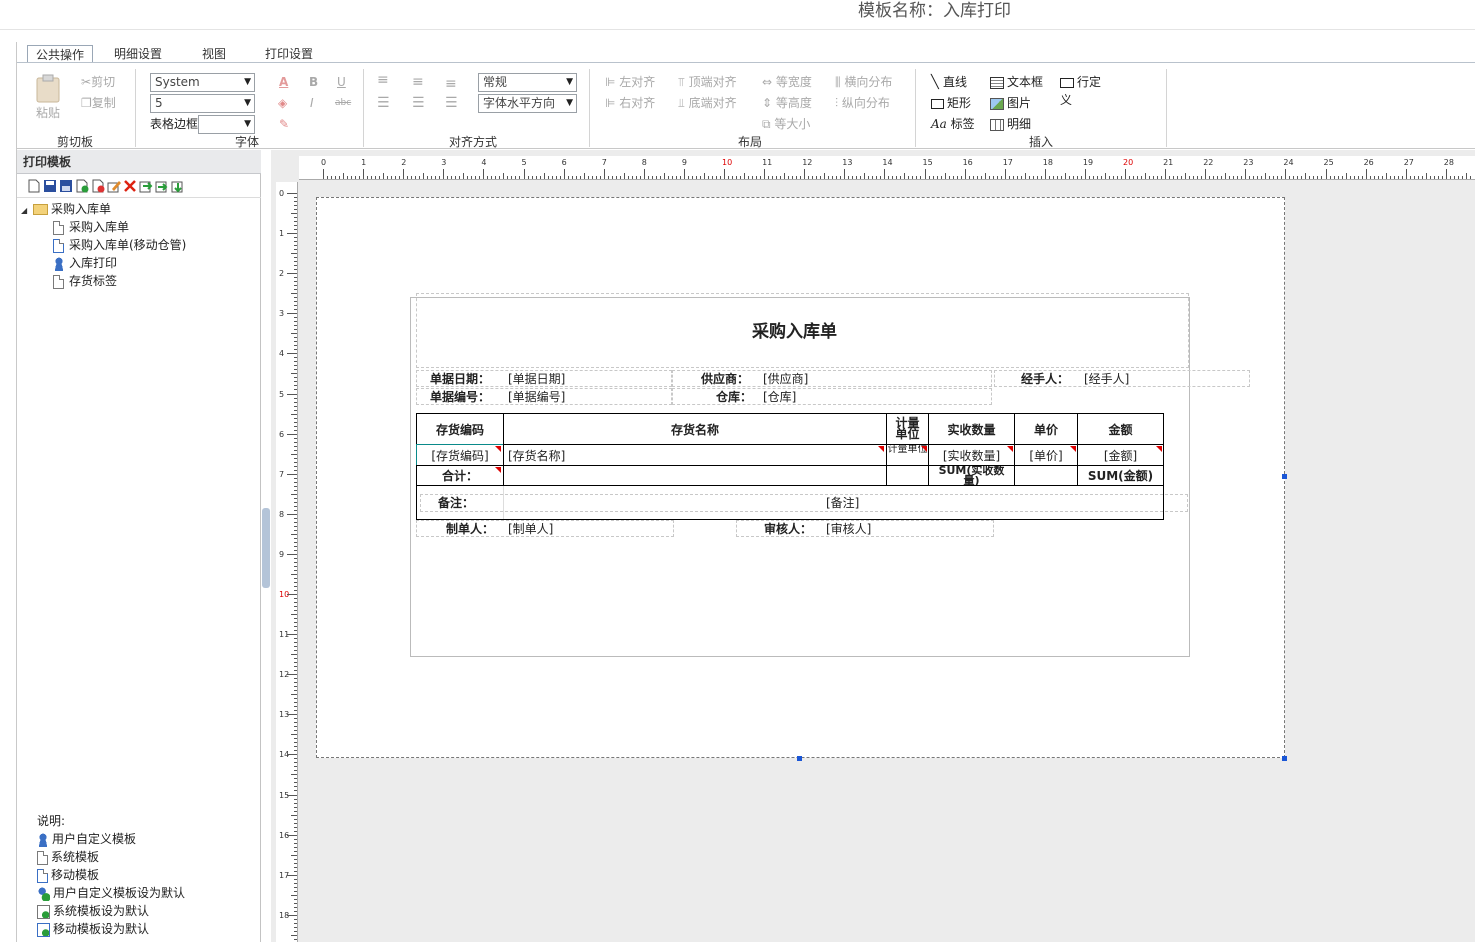 The height and width of the screenshot is (942, 1475). I want to click on detail-cell: [实收数量], so click(971, 455).